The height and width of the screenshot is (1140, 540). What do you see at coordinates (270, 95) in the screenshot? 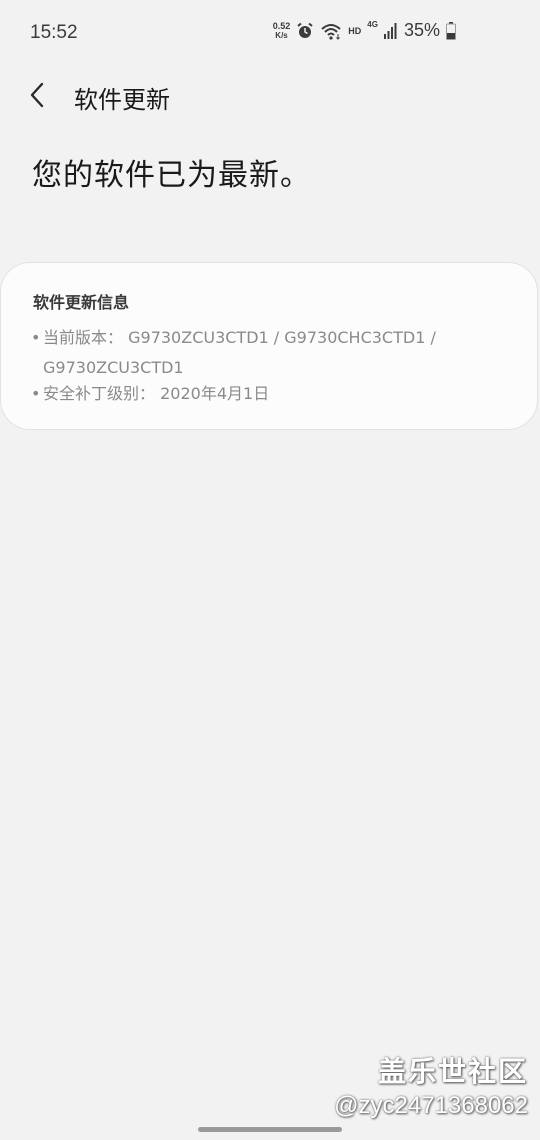
I see `app-header: 软件更新` at bounding box center [270, 95].